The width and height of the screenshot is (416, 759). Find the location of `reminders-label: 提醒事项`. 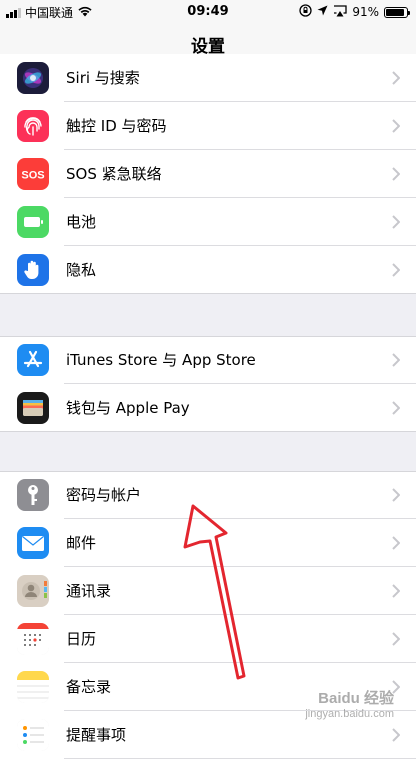

reminders-label: 提醒事项 is located at coordinates (96, 735).